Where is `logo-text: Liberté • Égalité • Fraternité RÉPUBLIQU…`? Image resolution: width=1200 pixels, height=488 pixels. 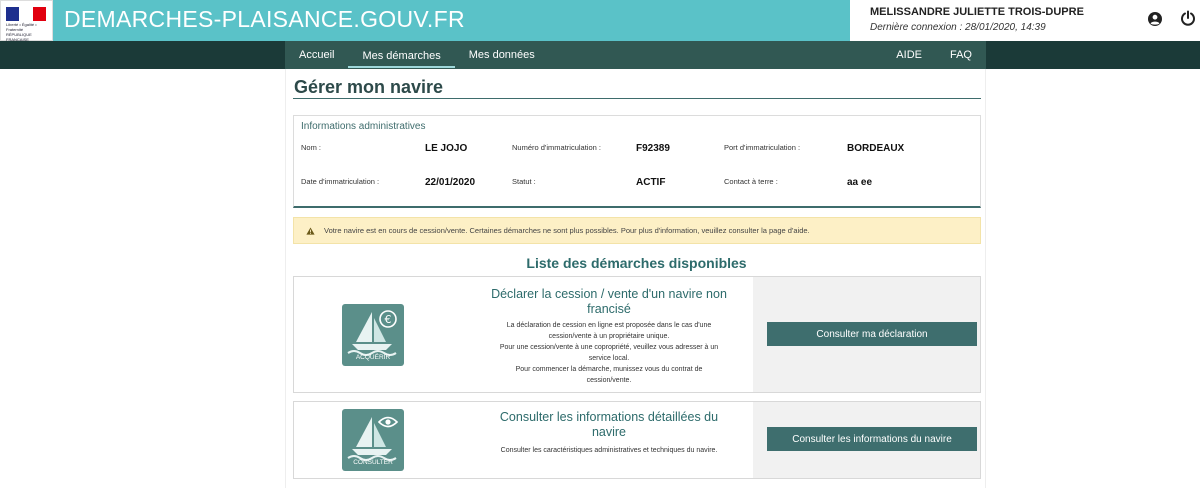 logo-text: Liberté • Égalité • Fraternité RÉPUBLIQU… is located at coordinates (21, 32).